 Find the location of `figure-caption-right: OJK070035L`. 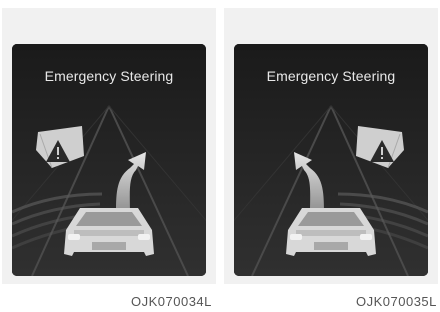

figure-caption-right: OJK070035L is located at coordinates (396, 301).